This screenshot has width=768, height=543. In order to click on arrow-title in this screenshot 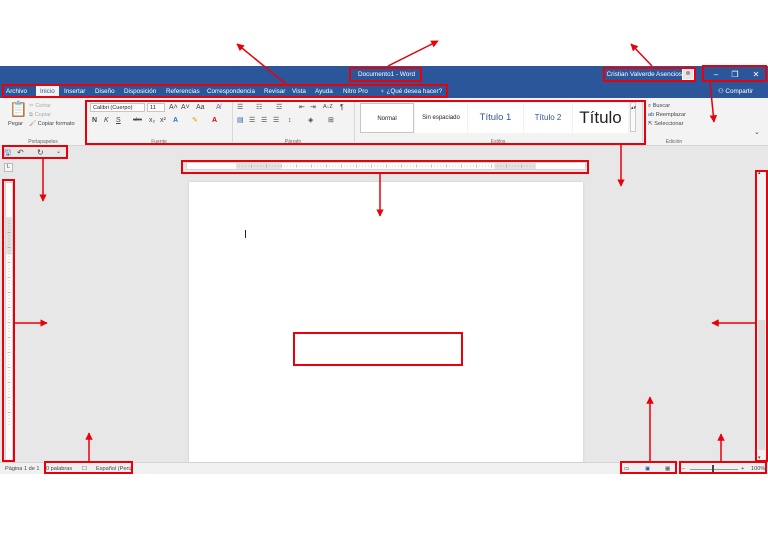, I will do `click(413, 53)`.